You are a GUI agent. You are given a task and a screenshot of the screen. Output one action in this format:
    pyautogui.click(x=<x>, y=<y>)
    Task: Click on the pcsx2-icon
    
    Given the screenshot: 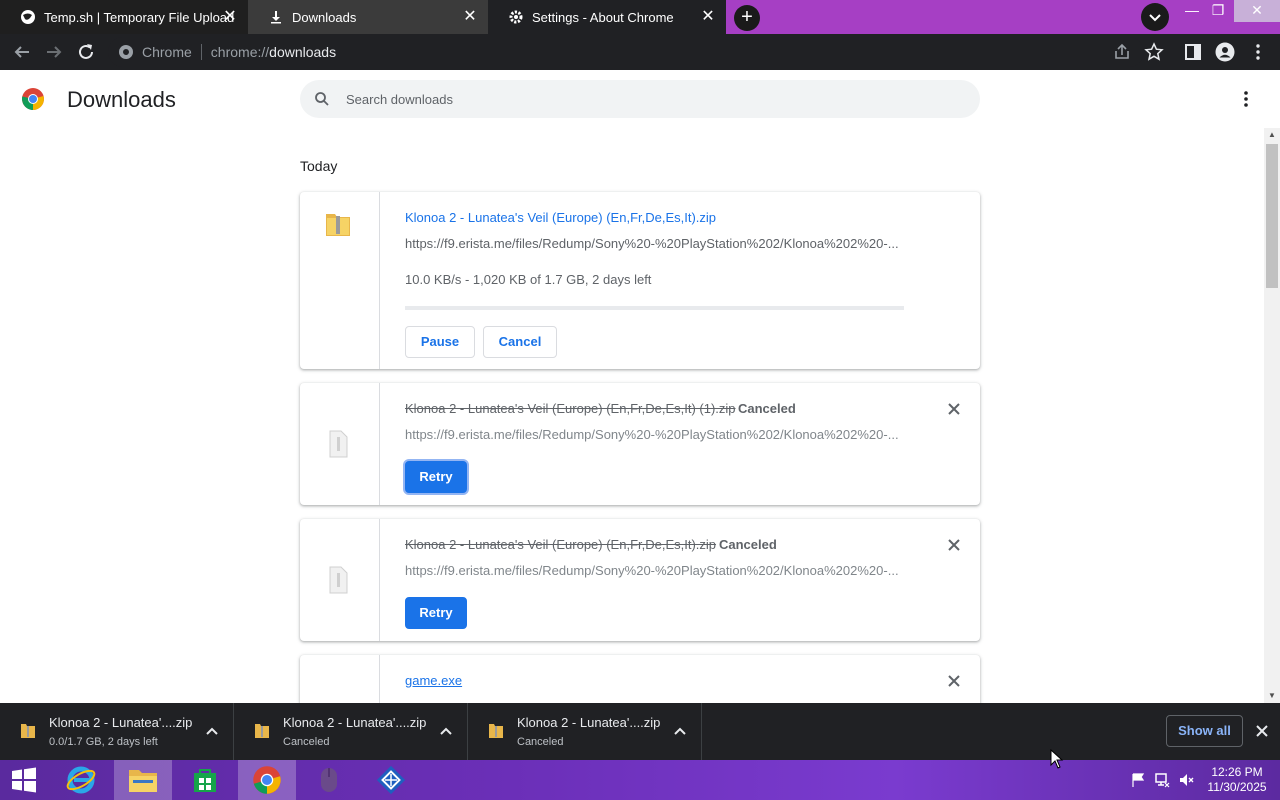 What is the action you would take?
    pyautogui.click(x=391, y=780)
    